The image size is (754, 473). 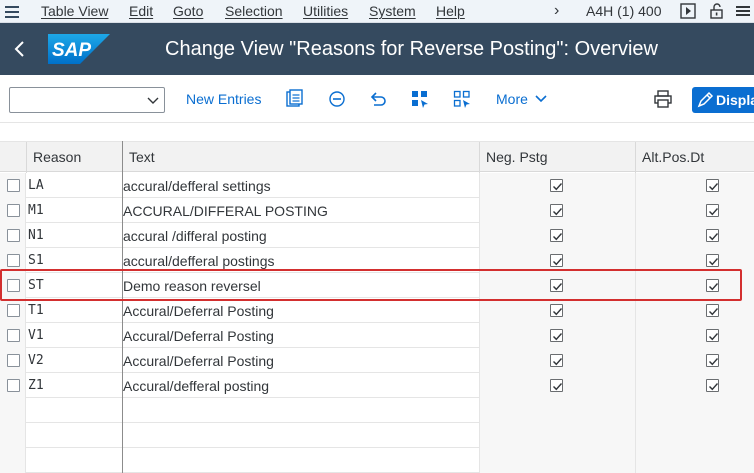 I want to click on reason-cell: M1, so click(x=36, y=210).